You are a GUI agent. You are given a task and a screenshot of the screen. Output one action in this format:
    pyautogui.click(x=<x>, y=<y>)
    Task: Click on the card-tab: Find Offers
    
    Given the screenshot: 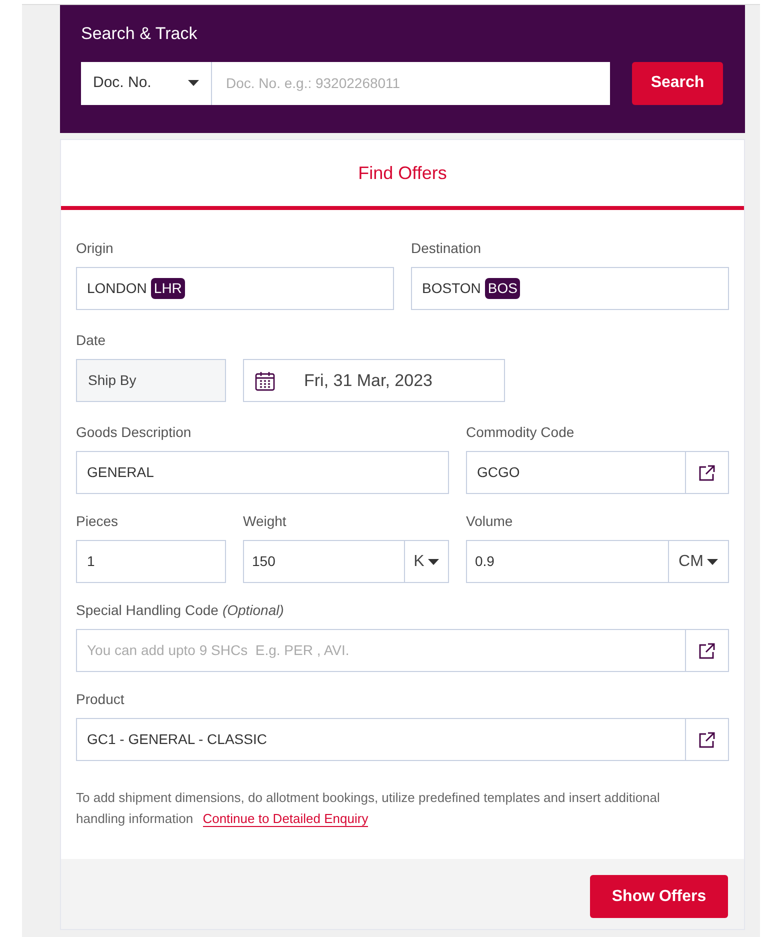 What is the action you would take?
    pyautogui.click(x=402, y=175)
    